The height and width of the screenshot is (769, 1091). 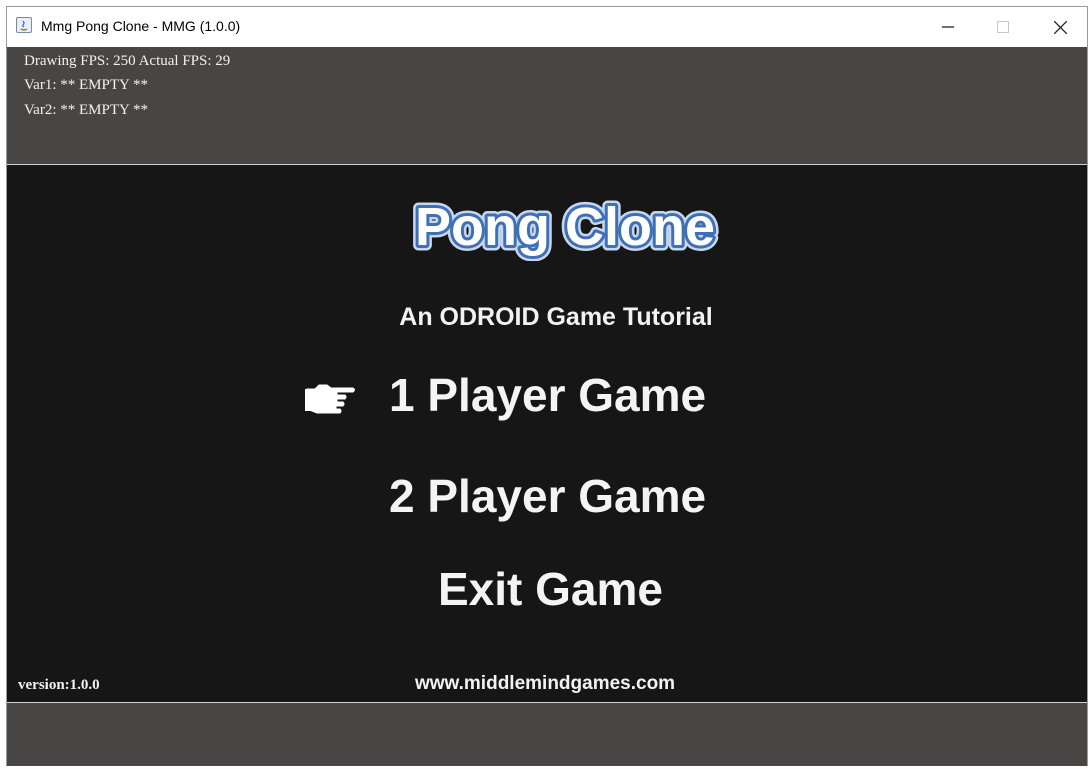 I want to click on close-icon, so click(x=1060, y=27).